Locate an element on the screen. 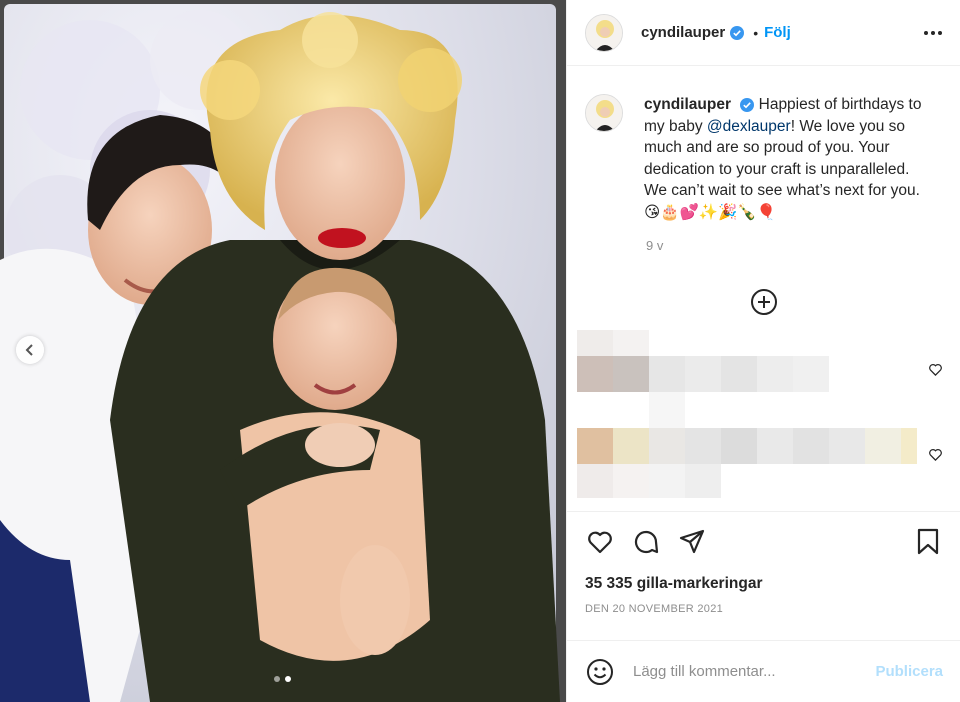 The image size is (960, 702). save-button is located at coordinates (928, 542).